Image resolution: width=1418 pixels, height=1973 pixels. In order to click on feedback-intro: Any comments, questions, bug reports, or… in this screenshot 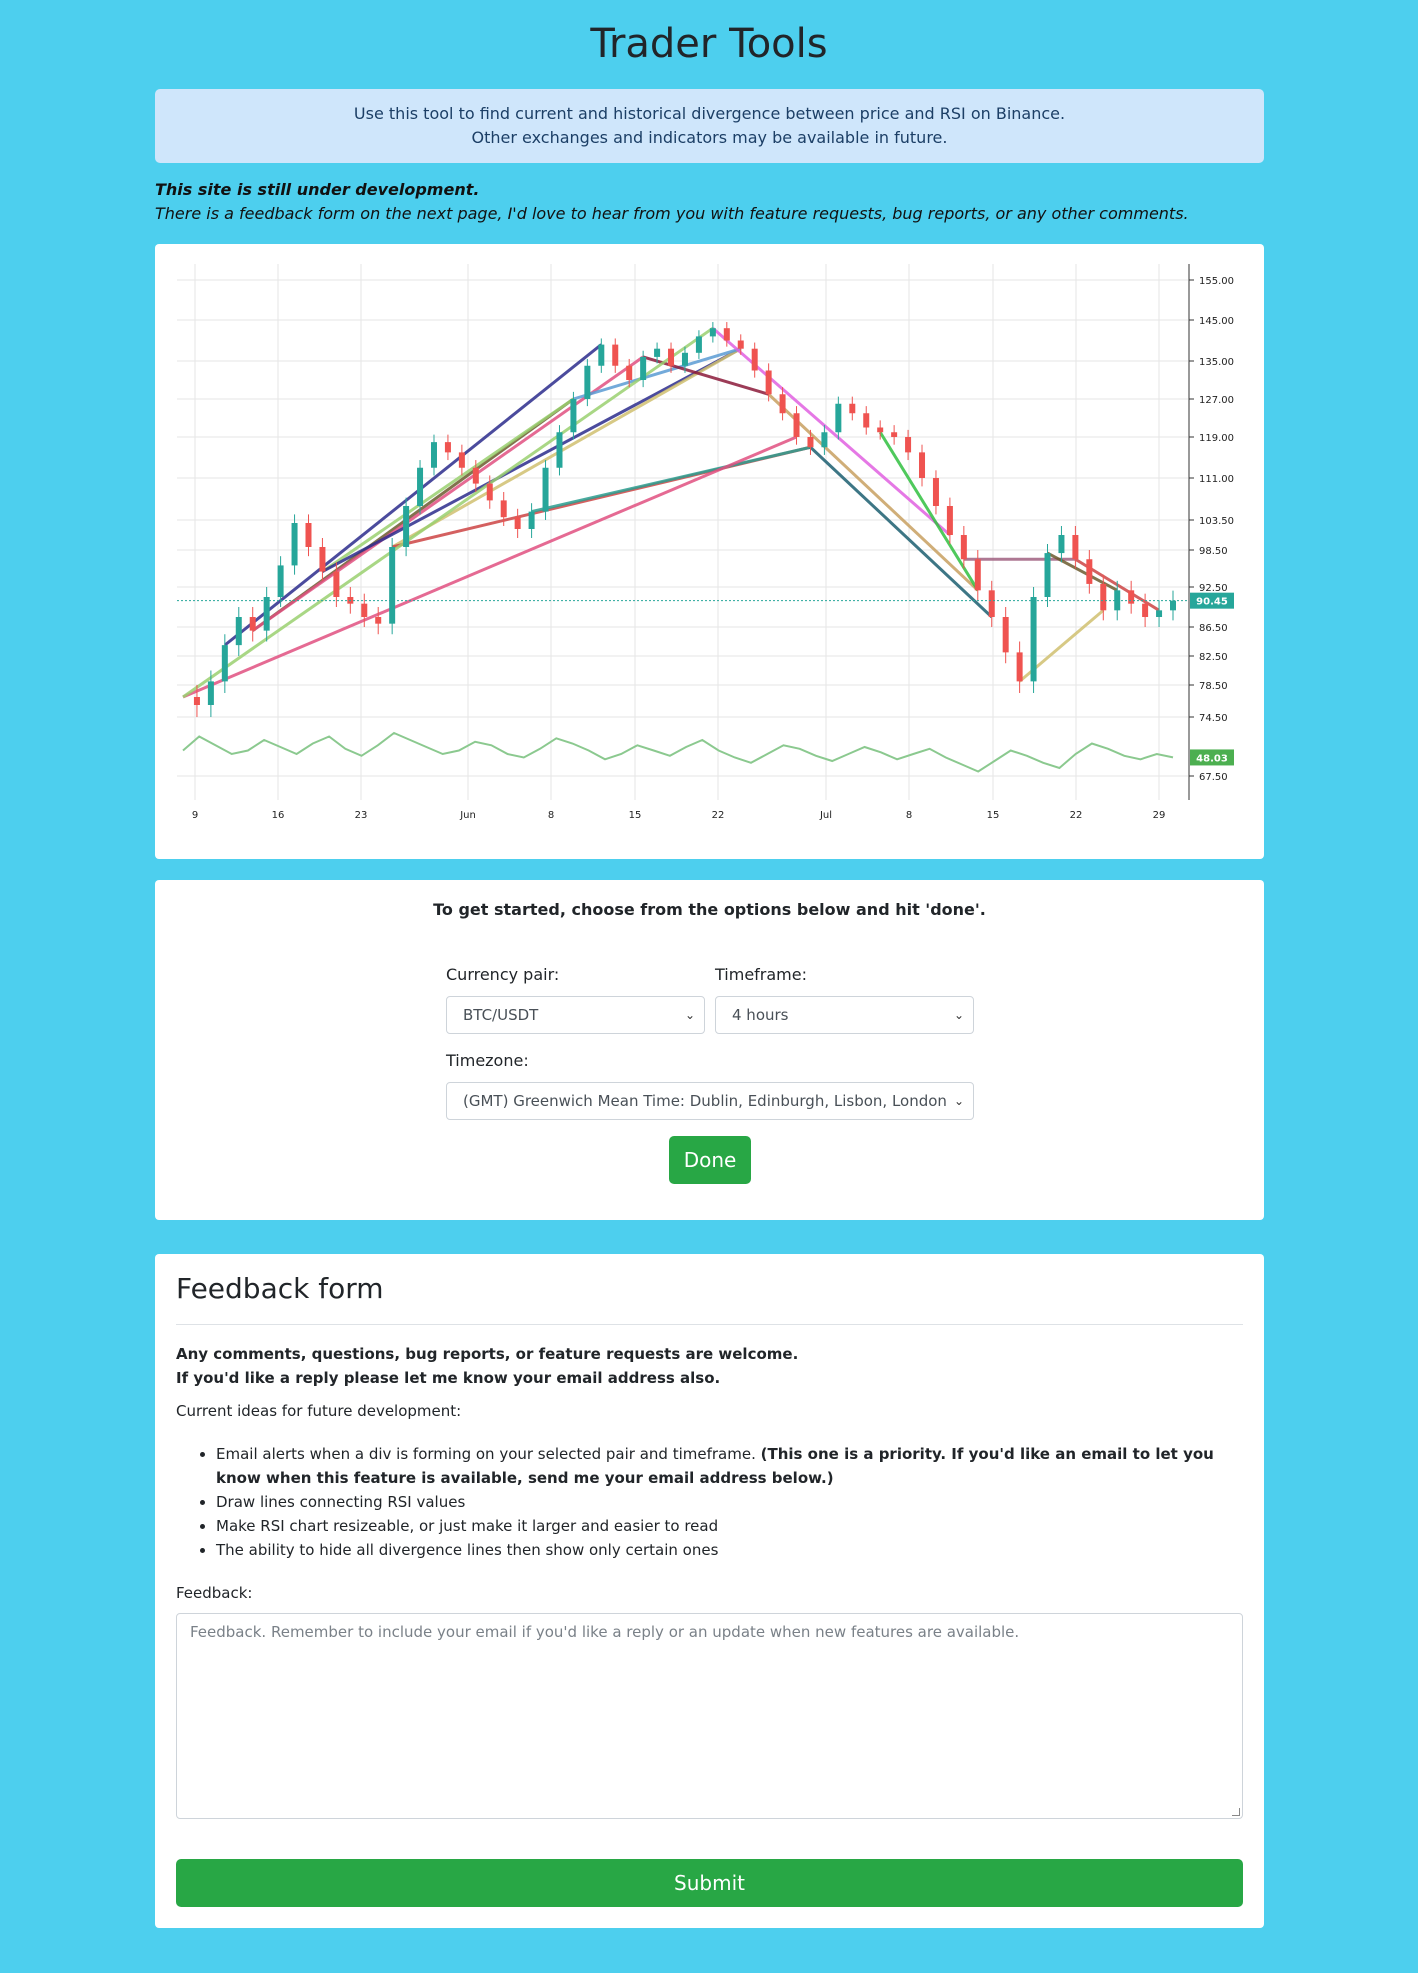, I will do `click(487, 1366)`.